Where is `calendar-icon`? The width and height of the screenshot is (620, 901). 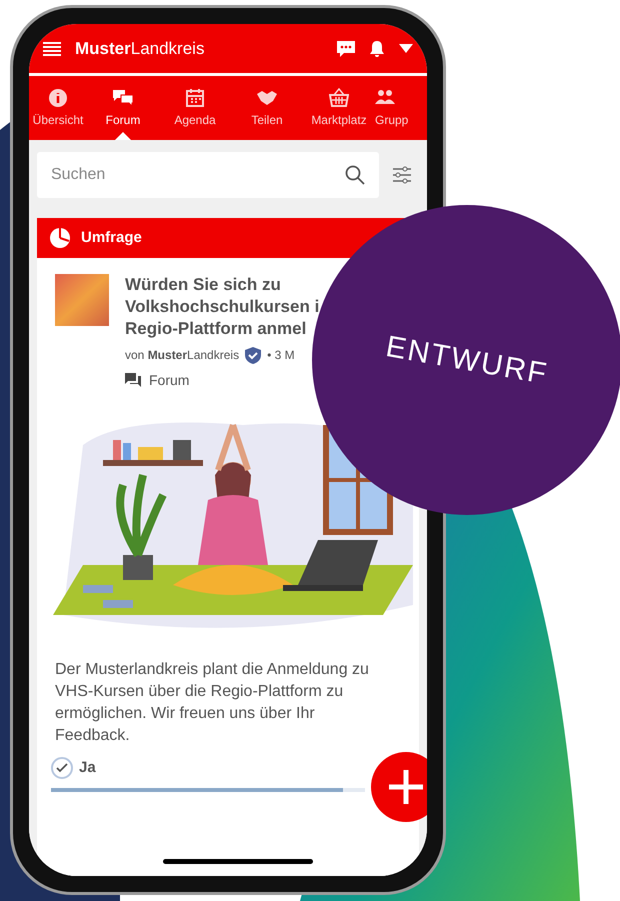
calendar-icon is located at coordinates (195, 98).